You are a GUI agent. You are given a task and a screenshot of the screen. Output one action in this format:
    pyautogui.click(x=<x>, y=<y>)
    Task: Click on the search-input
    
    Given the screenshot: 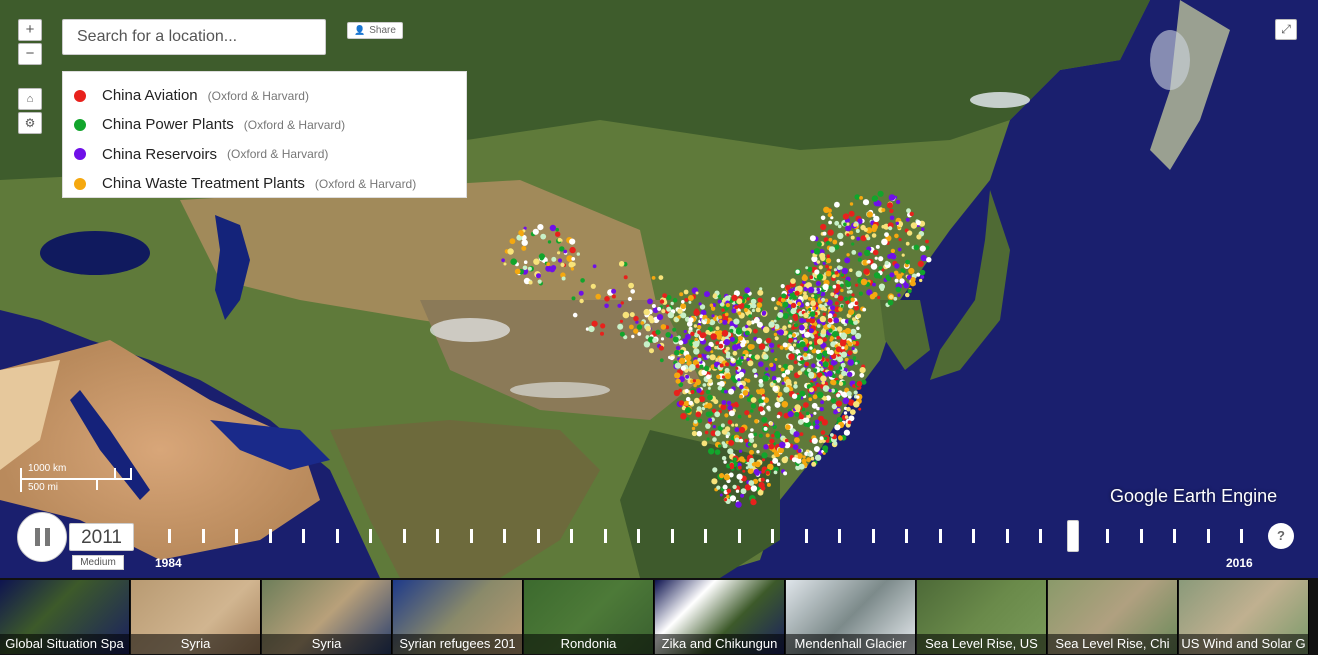 What is the action you would take?
    pyautogui.click(x=194, y=37)
    